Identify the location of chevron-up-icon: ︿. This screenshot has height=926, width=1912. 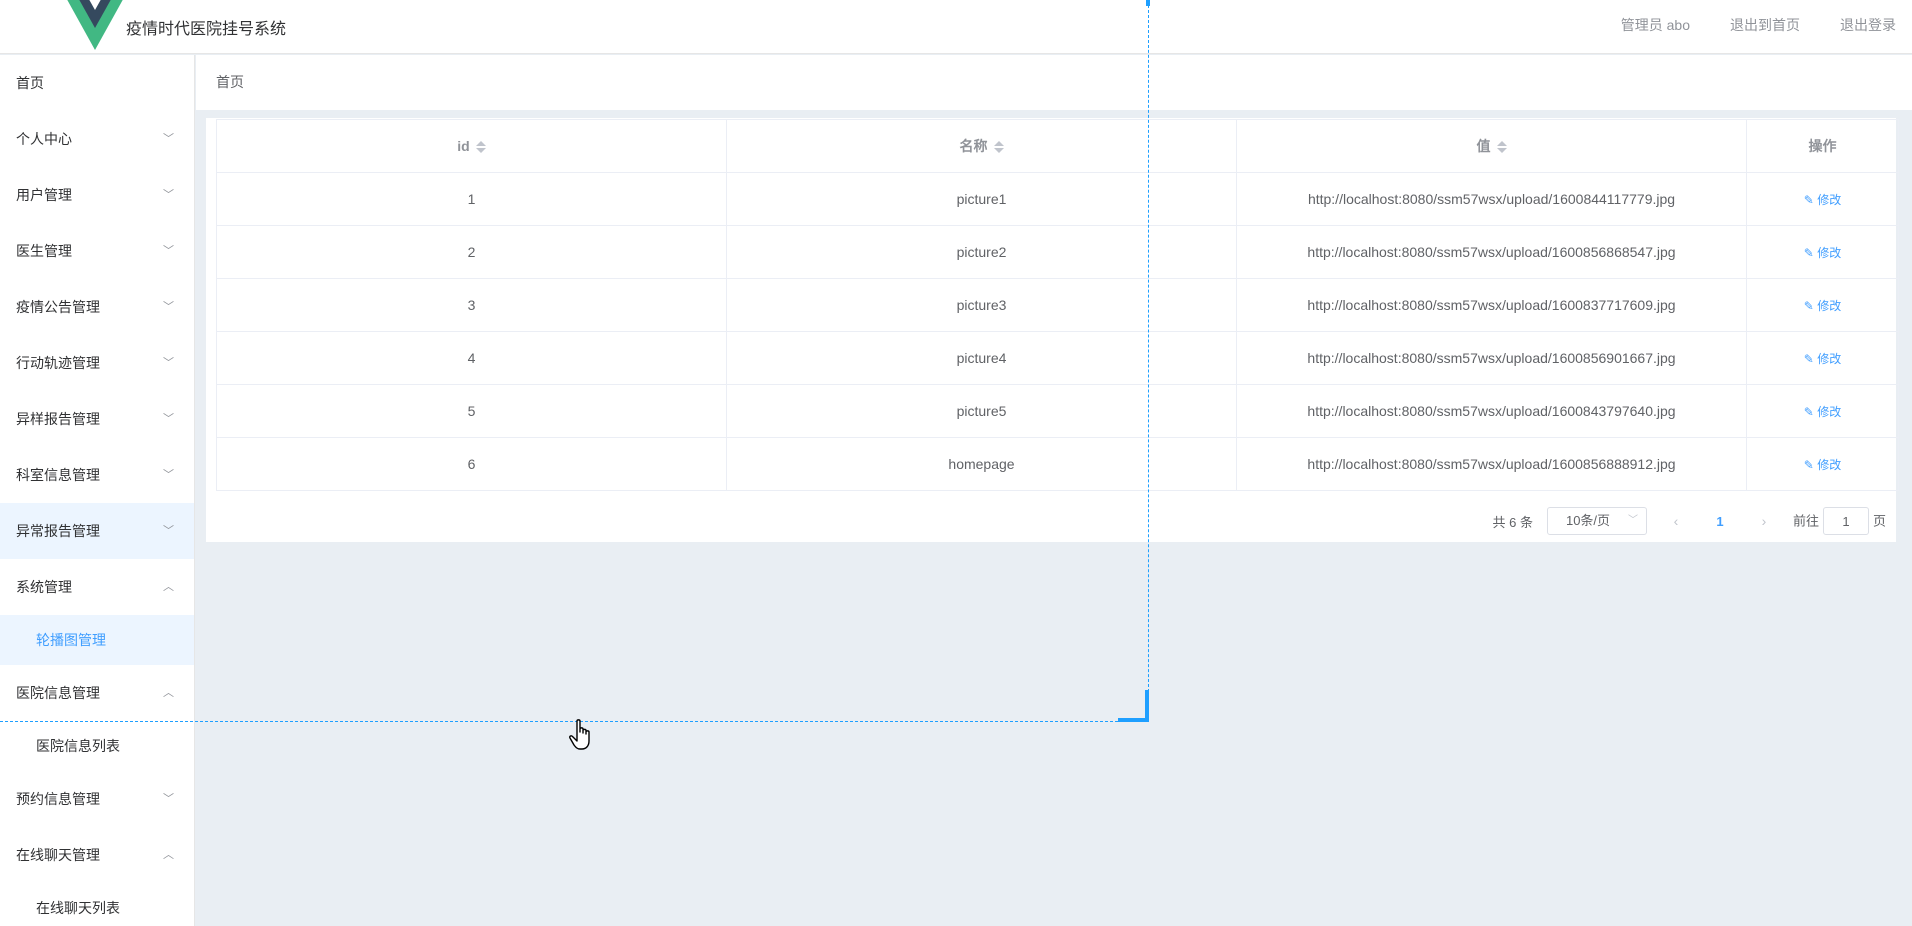
(168, 855).